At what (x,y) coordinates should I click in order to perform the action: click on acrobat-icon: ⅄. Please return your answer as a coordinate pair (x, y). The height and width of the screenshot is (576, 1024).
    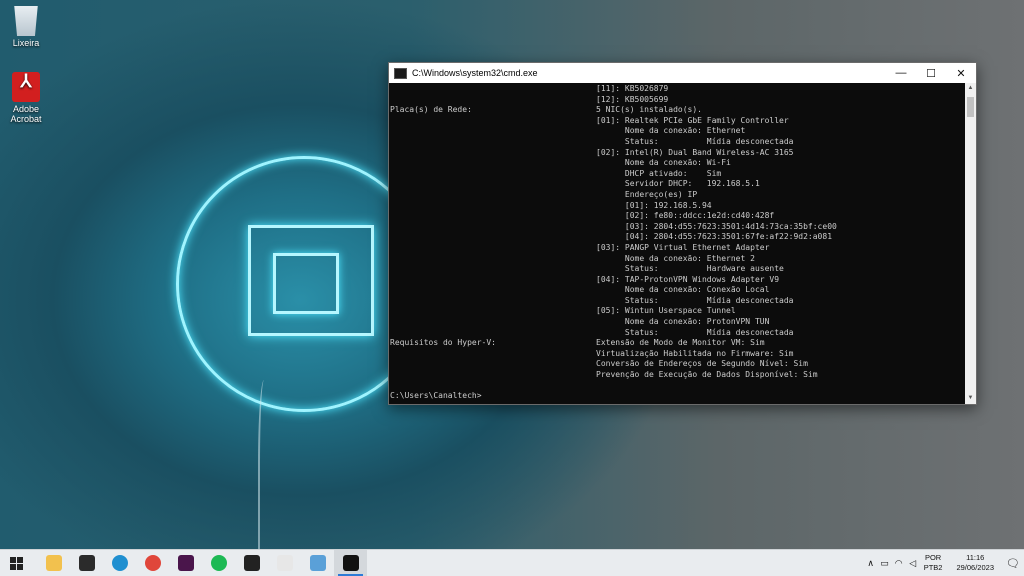
    Looking at the image, I should click on (26, 87).